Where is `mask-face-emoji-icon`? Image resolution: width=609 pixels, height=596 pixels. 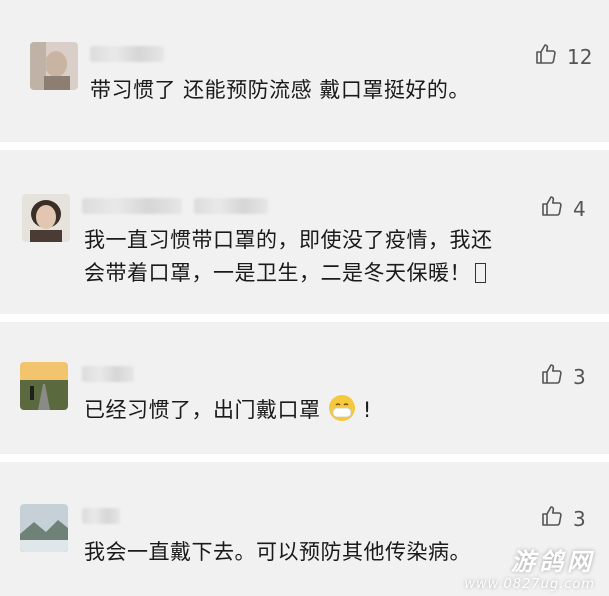
mask-face-emoji-icon is located at coordinates (342, 413).